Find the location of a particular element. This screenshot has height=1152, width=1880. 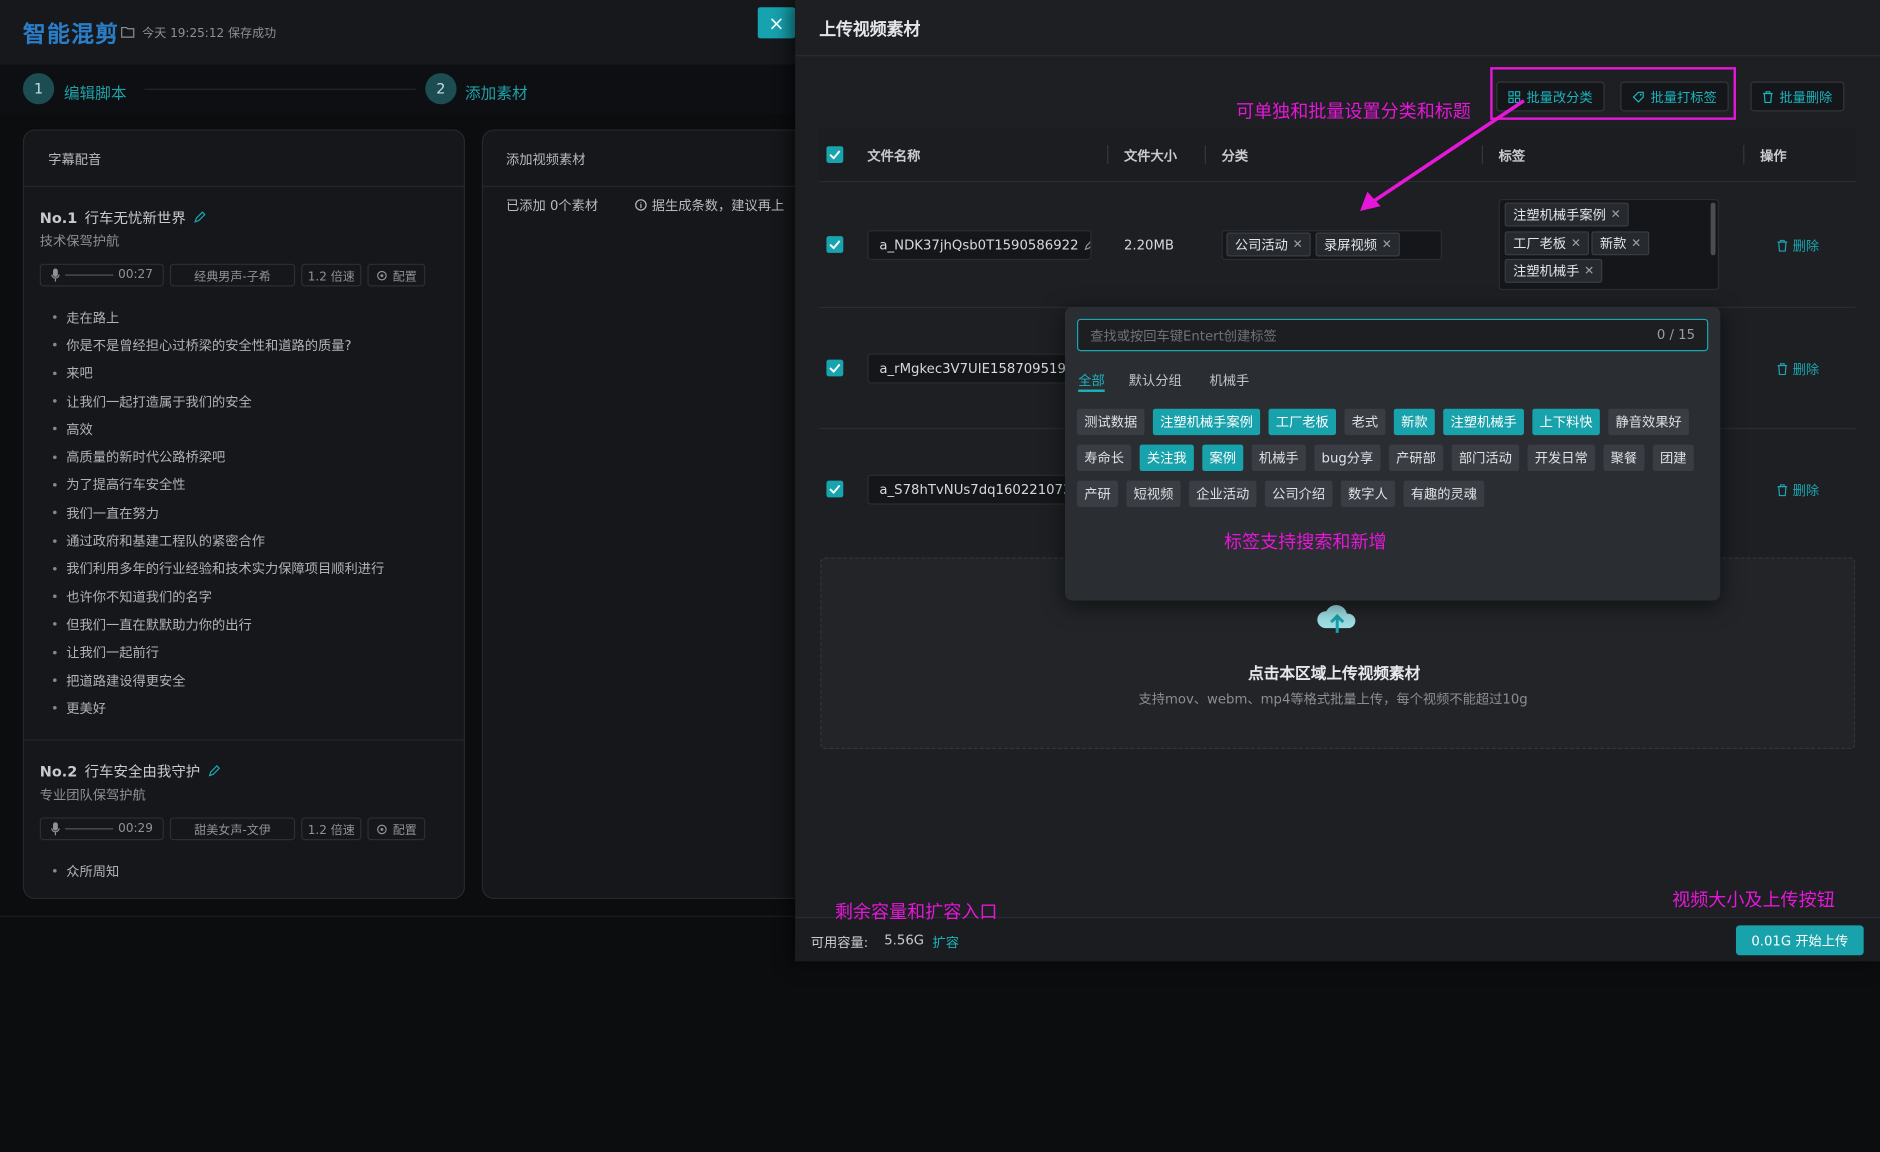

tag-tab-robot-arm: 机械手 is located at coordinates (1230, 379).